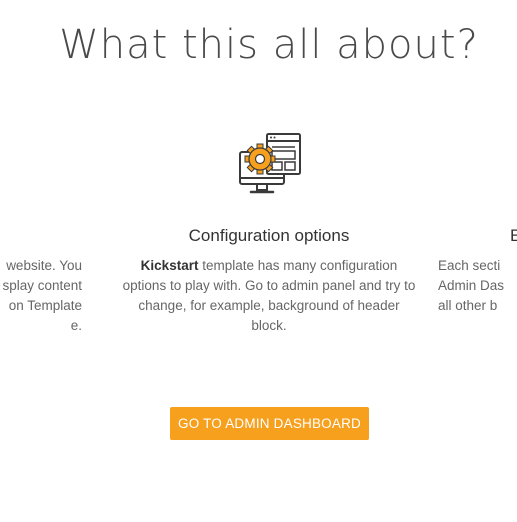  I want to click on right-feature-line: Each secti, so click(469, 265).